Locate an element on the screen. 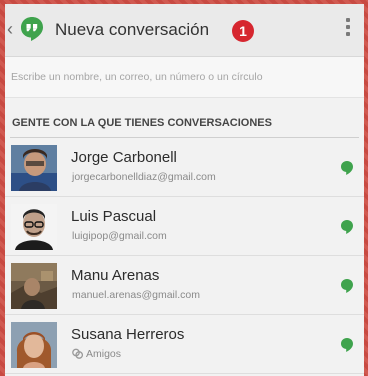  overflow-menu-icon is located at coordinates (348, 30).